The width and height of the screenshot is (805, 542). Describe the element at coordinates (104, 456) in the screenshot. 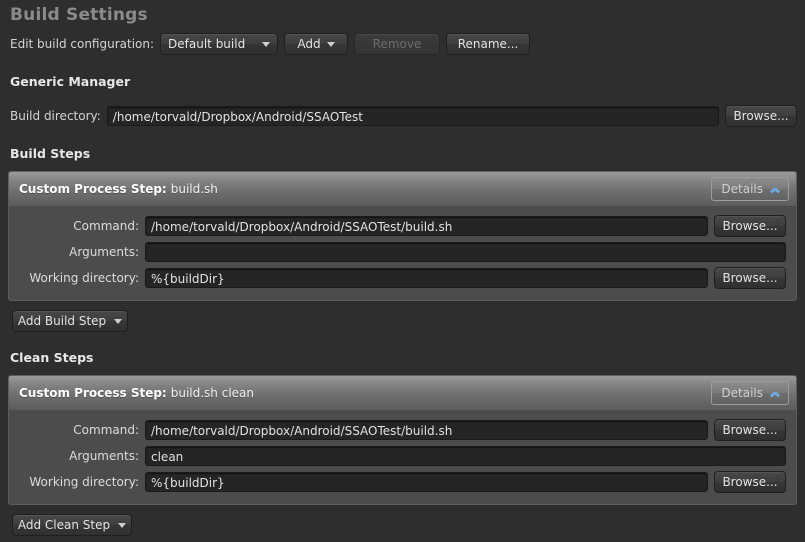

I see `clean-step-arguments-label: Arguments:` at that location.